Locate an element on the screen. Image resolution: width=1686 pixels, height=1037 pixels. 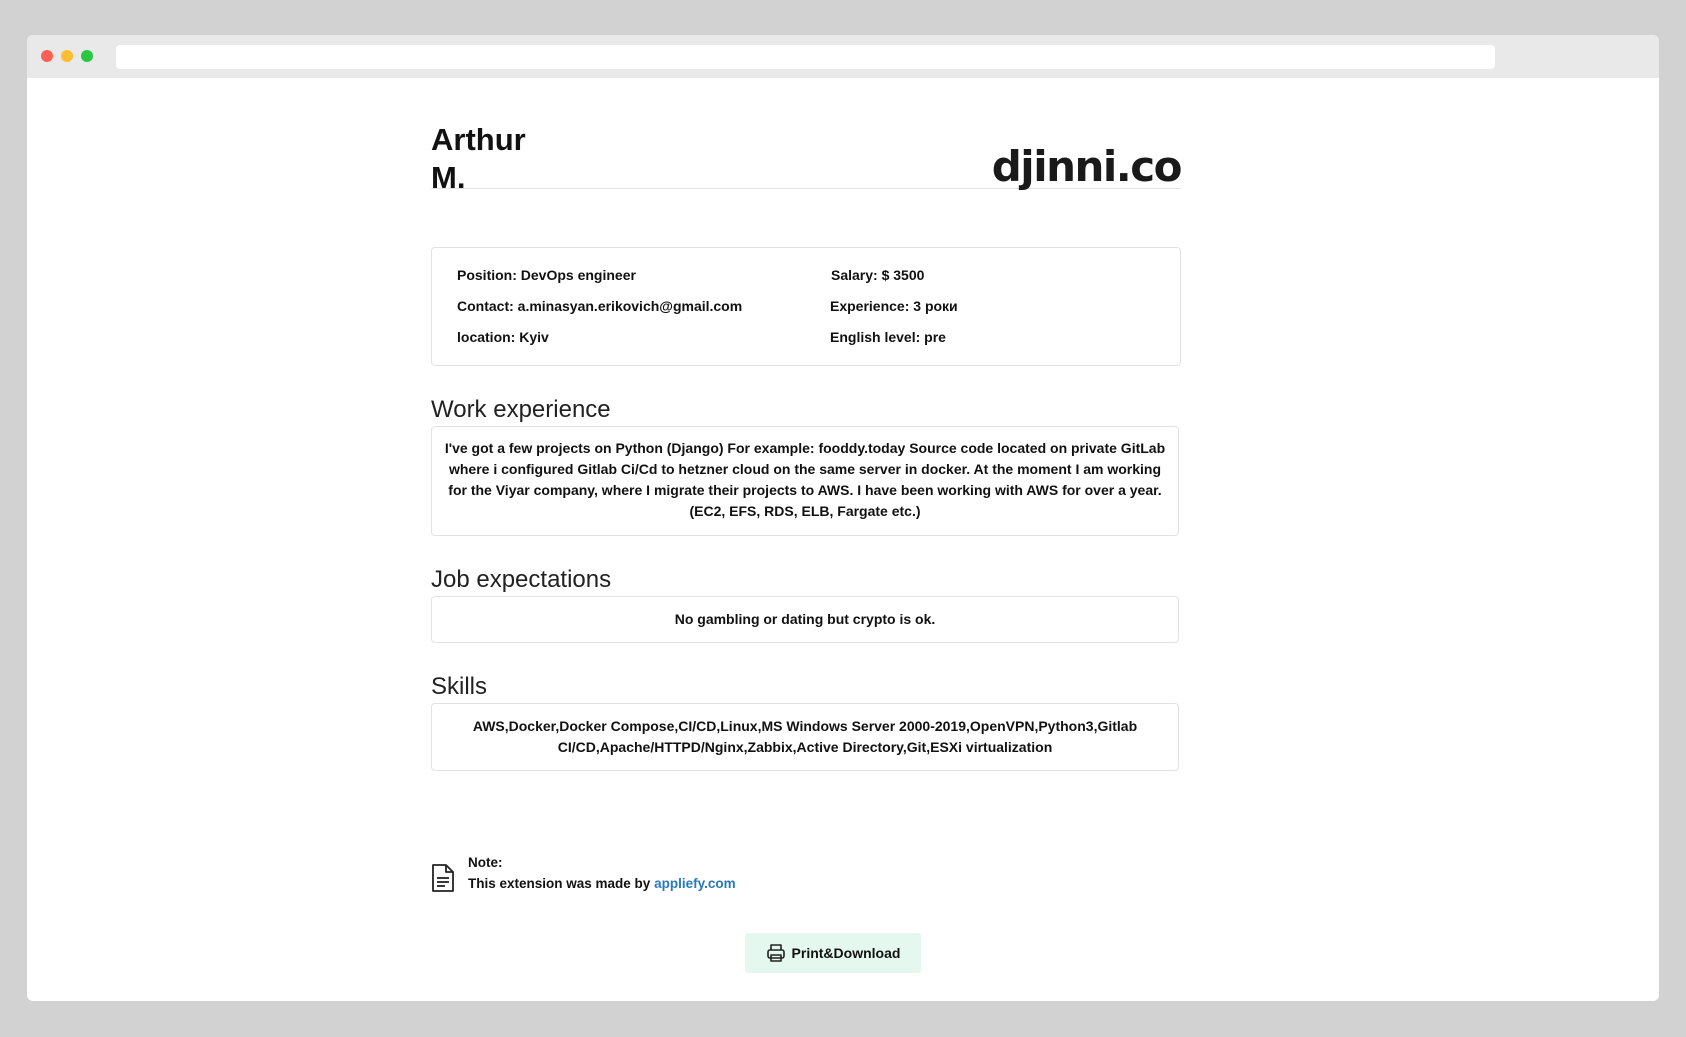
job-expectations-text: No gambling or dating but crypto is ok. is located at coordinates (805, 619).